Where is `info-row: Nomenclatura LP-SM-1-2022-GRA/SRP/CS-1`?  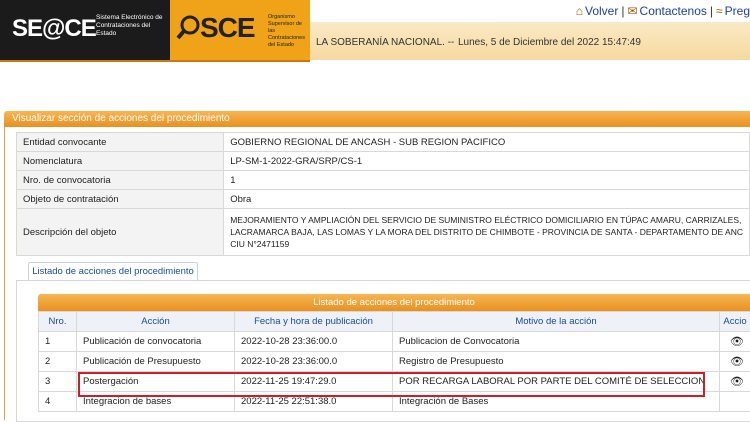 info-row: Nomenclatura LP-SM-1-2022-GRA/SRP/CS-1 is located at coordinates (383, 161).